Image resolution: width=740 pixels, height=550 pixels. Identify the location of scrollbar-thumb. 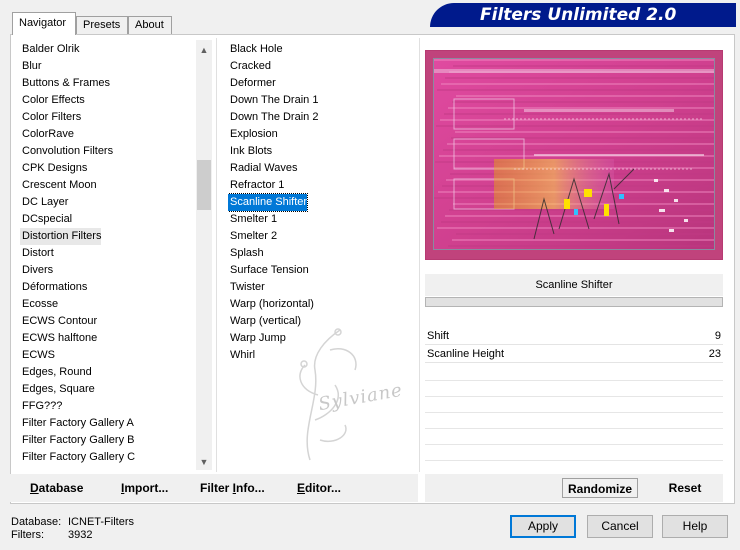
(204, 185).